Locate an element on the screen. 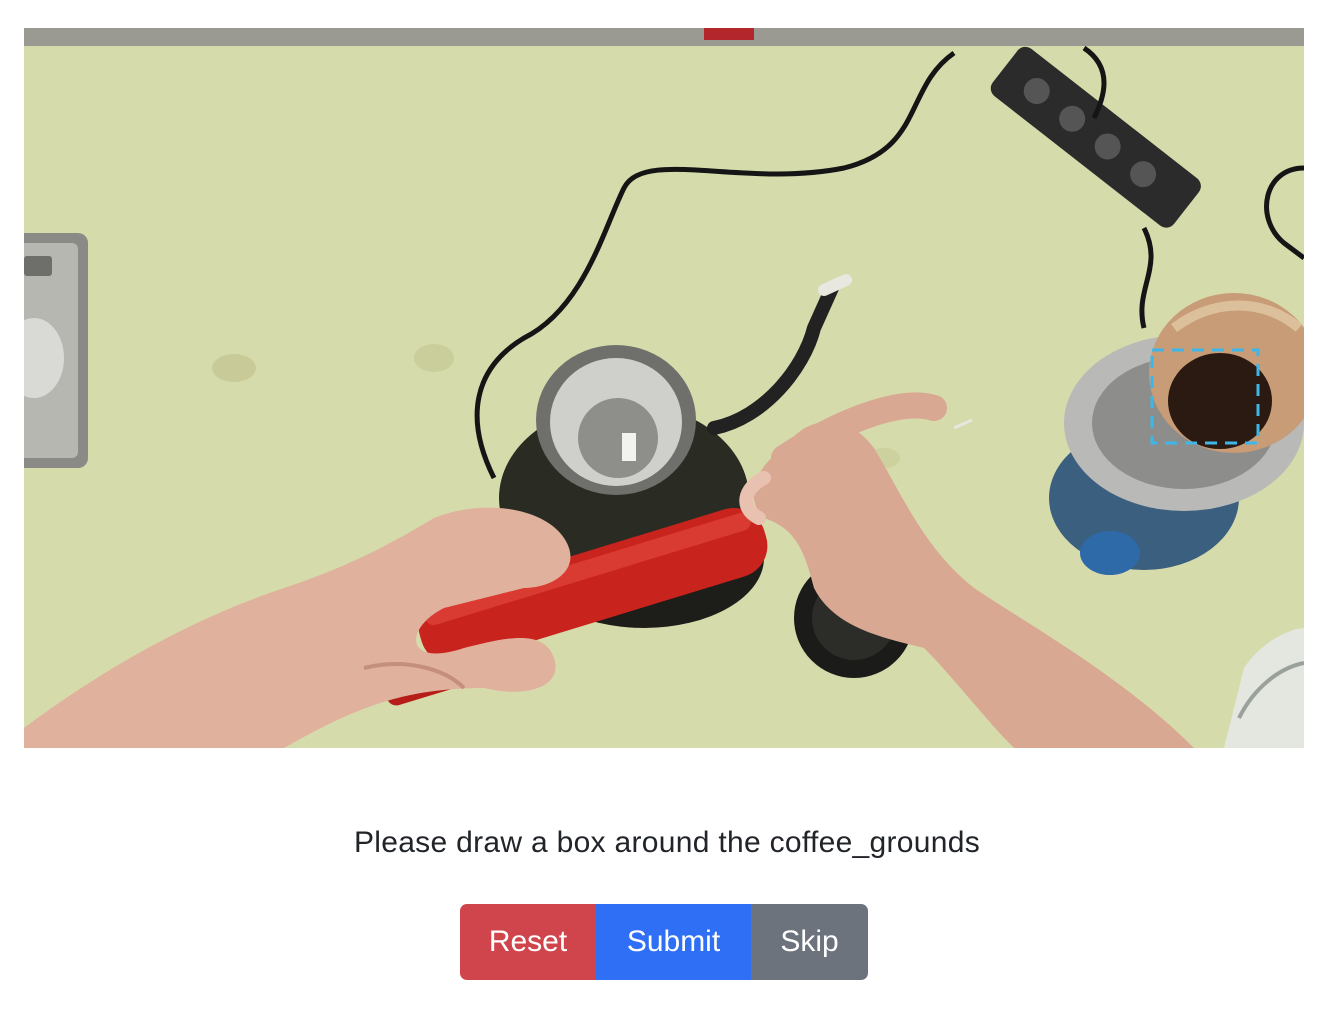 The image size is (1334, 1018). action-button-group: Reset Submit Skip is located at coordinates (664, 942).